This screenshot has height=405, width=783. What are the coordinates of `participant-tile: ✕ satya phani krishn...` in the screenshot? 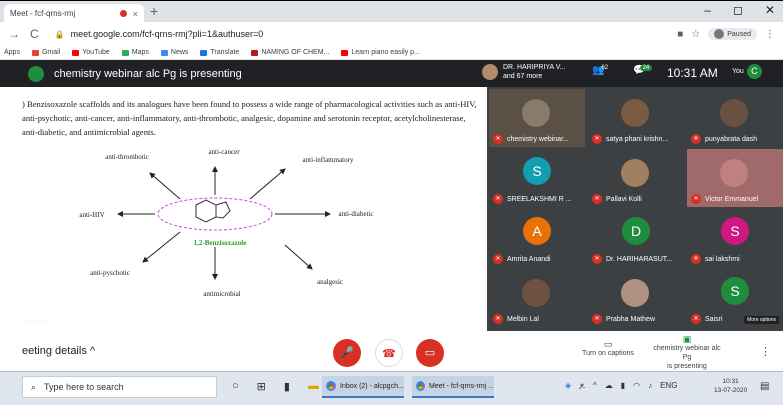 It's located at (636, 118).